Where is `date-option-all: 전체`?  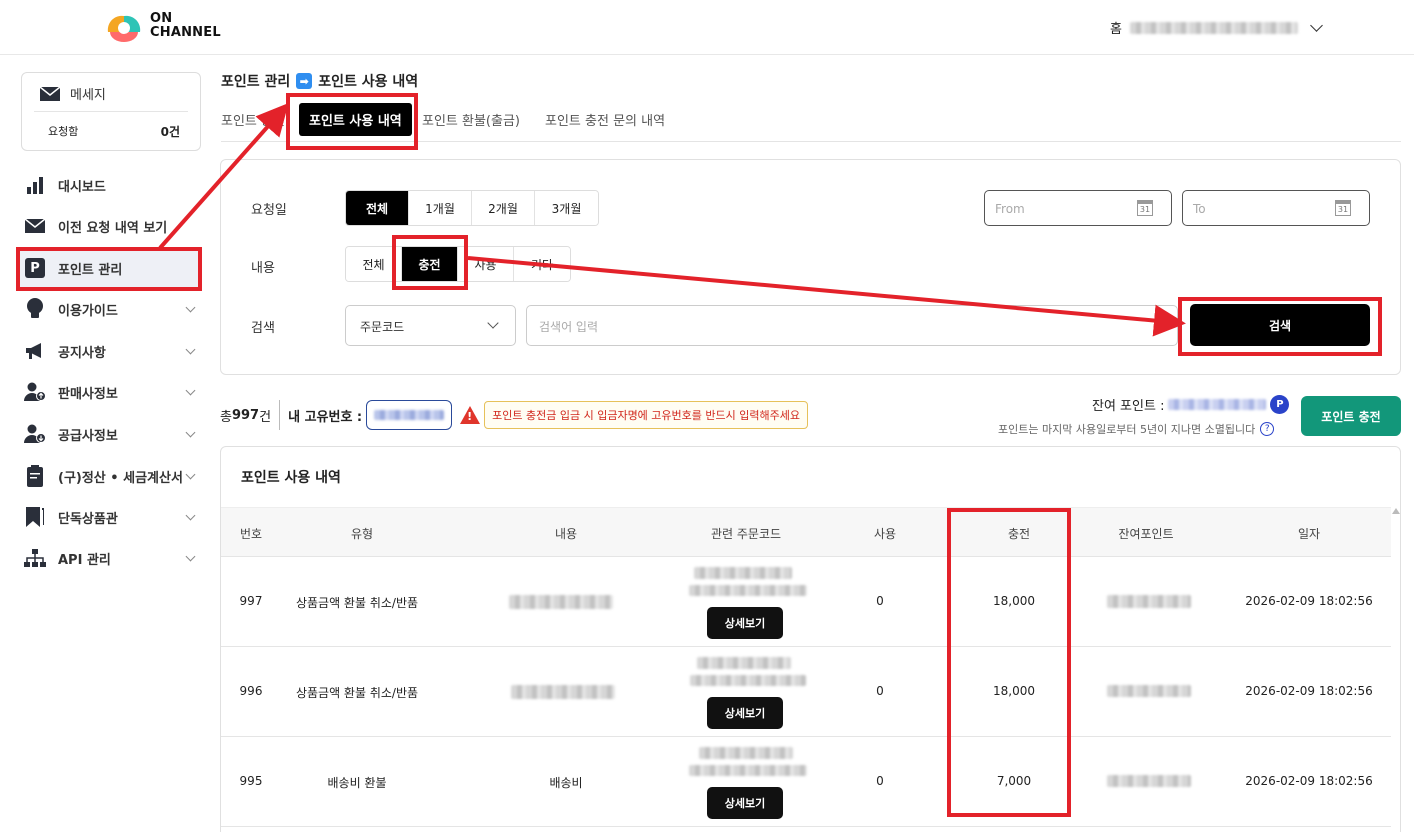
date-option-all: 전체 is located at coordinates (377, 208).